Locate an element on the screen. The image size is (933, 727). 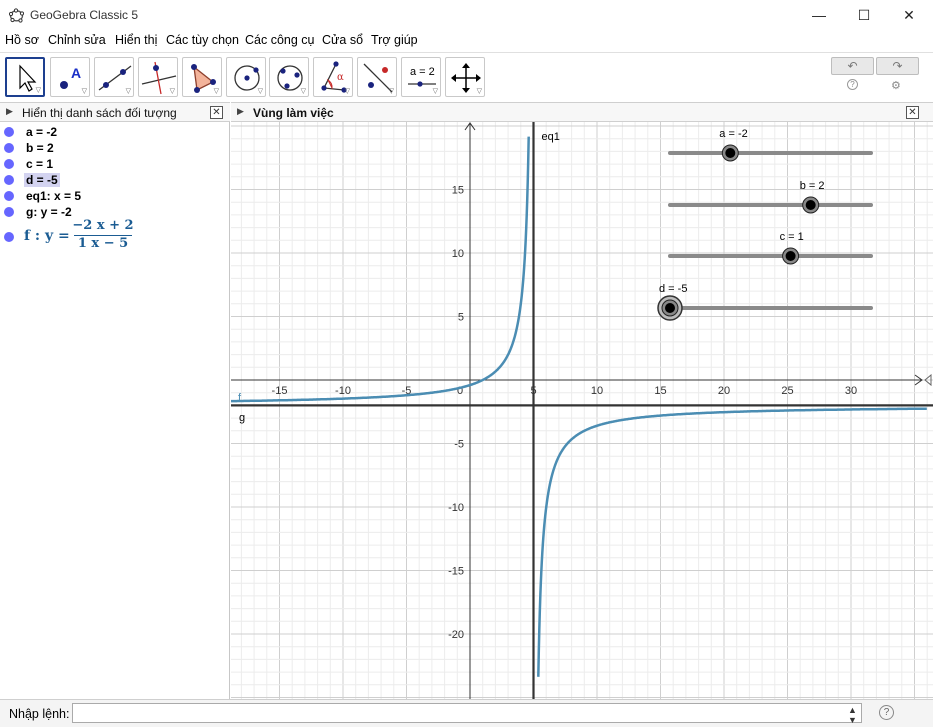
input-bar: Nhập lệnh: ▲ ▼ ? is located at coordinates (466, 713).